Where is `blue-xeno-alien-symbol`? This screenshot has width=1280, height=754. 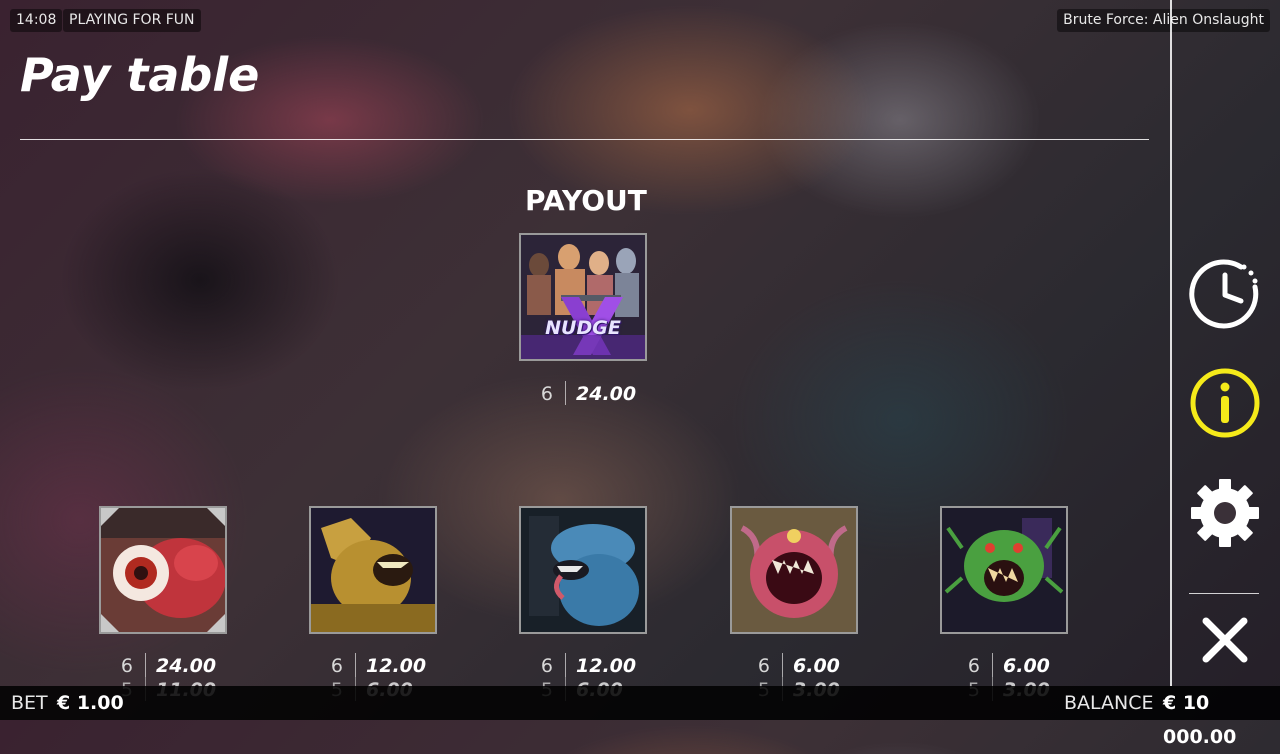
blue-xeno-alien-symbol is located at coordinates (583, 570).